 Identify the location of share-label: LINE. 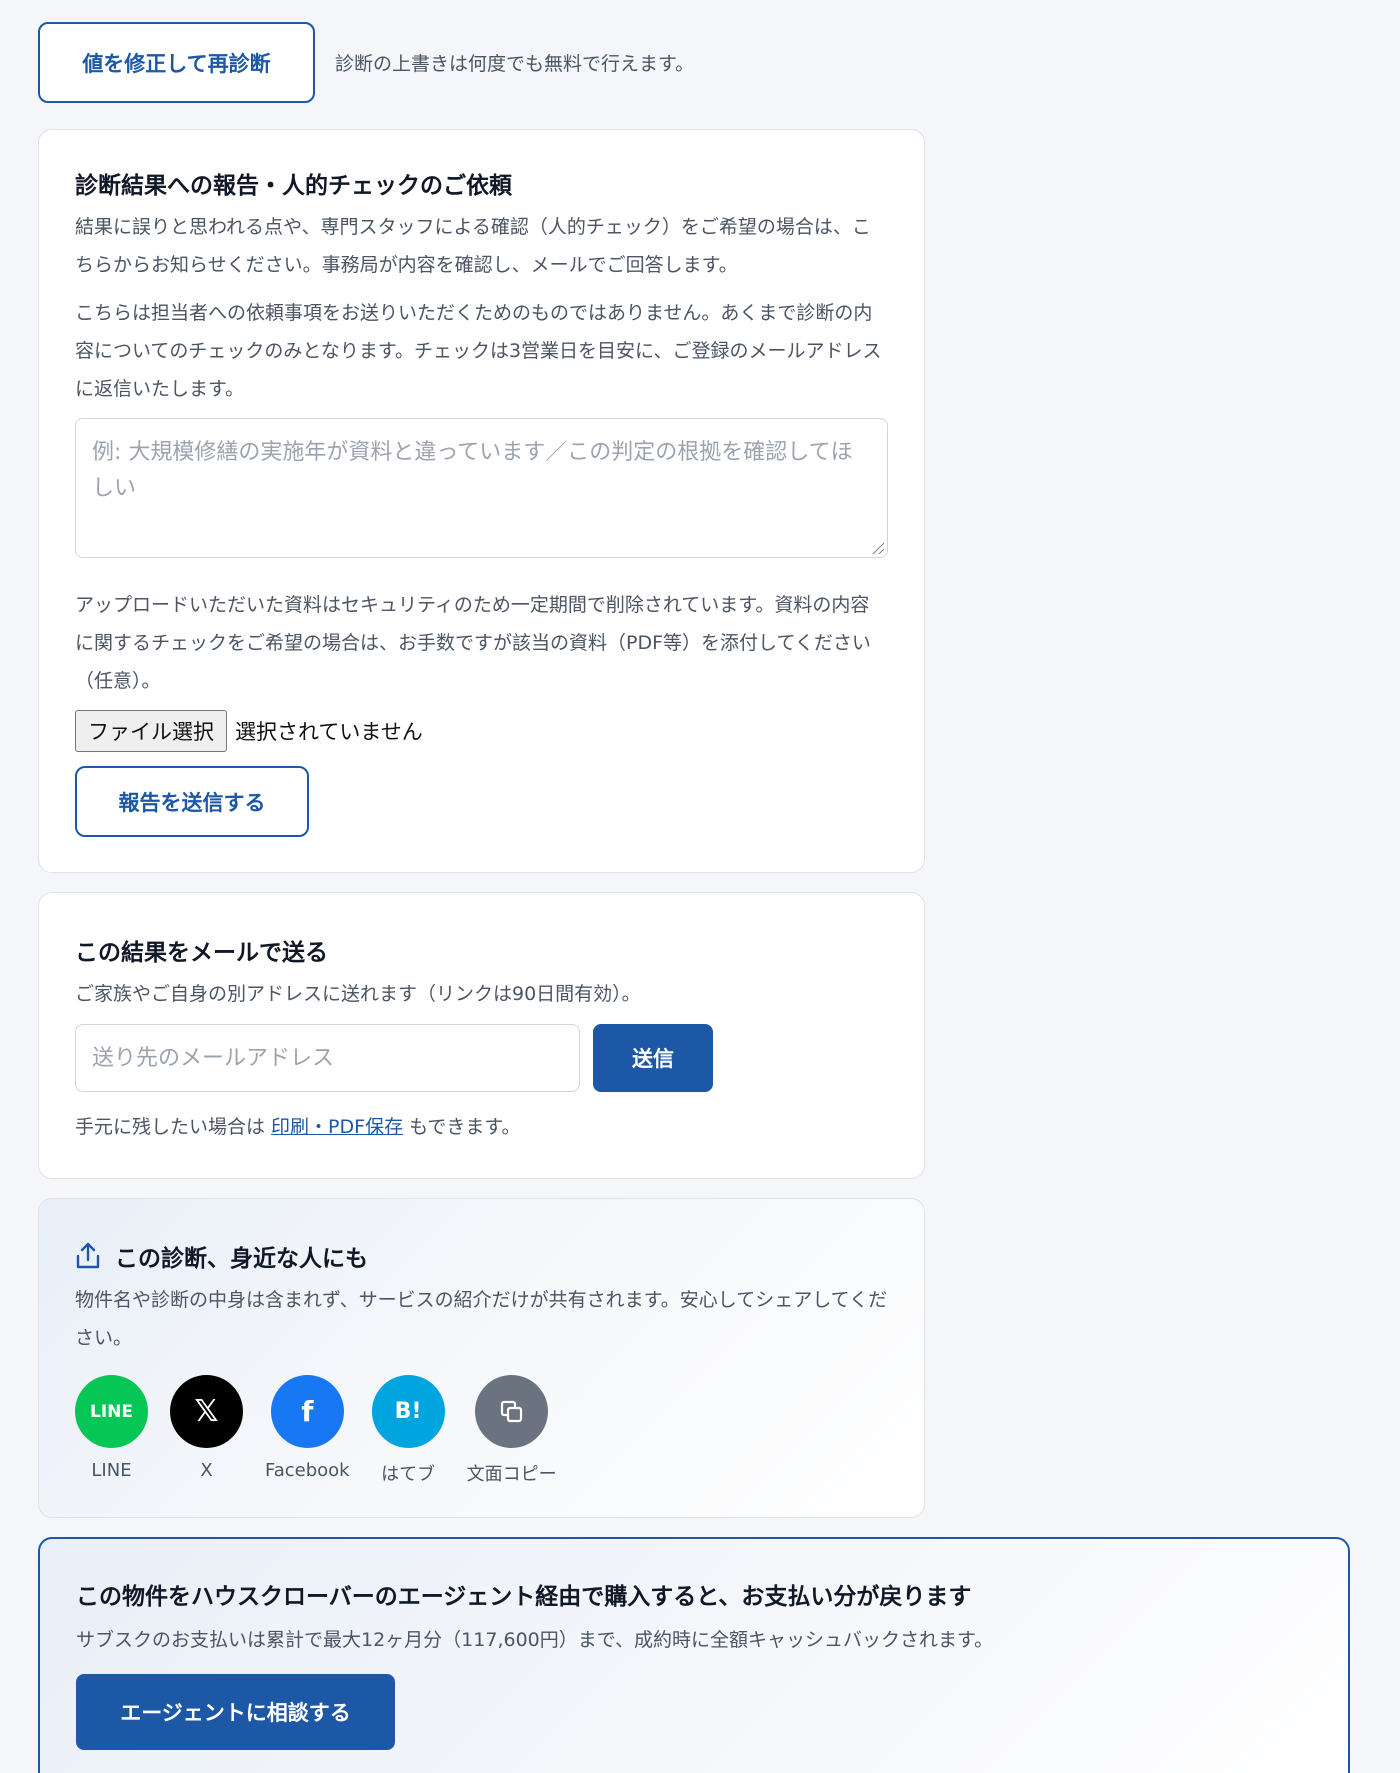
(111, 1470).